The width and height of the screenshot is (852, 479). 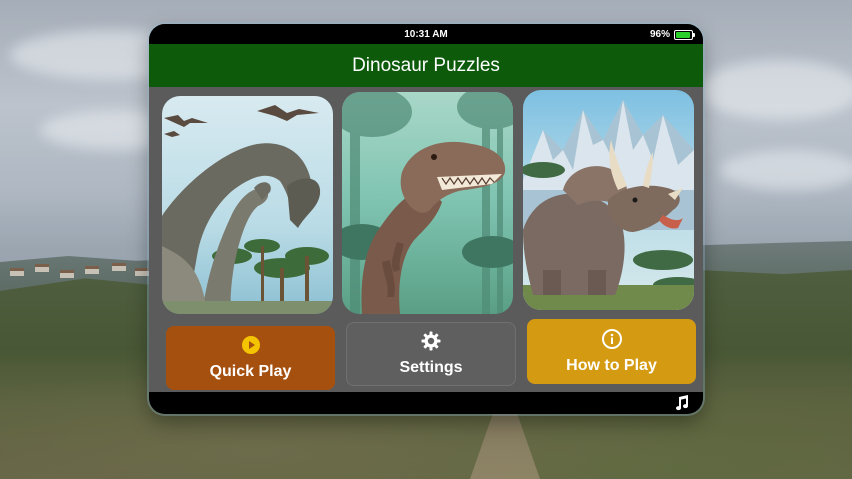 I want to click on triceratops-image, so click(x=608, y=200).